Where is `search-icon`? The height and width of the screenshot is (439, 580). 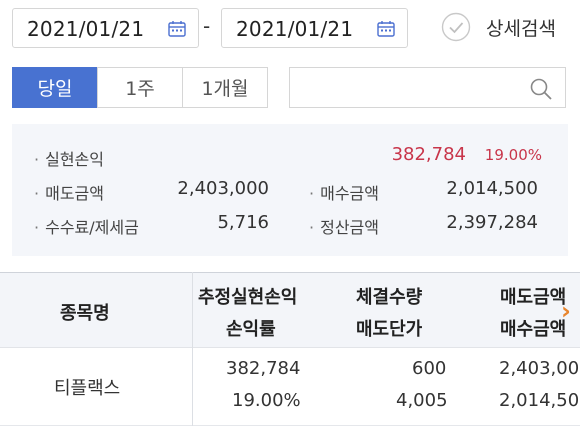 search-icon is located at coordinates (541, 89).